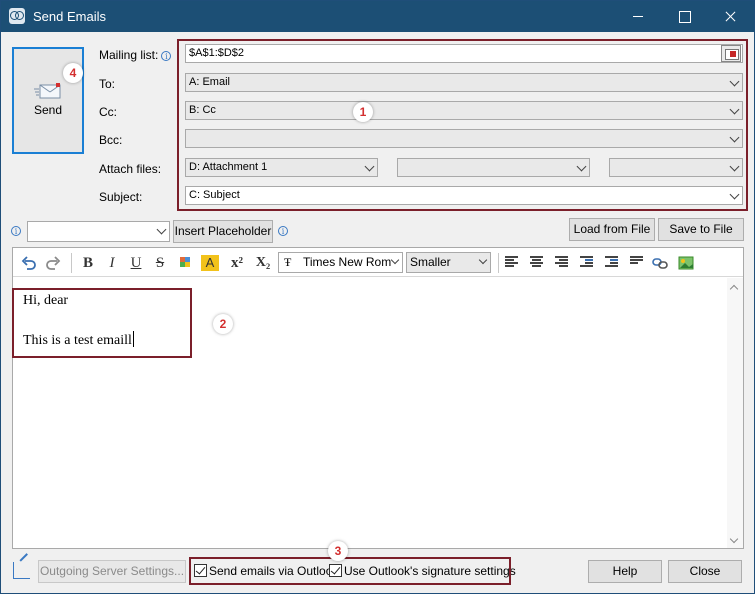 The height and width of the screenshot is (594, 755). Describe the element at coordinates (223, 231) in the screenshot. I see `insert-placeholder-button: Insert Placeholder` at that location.